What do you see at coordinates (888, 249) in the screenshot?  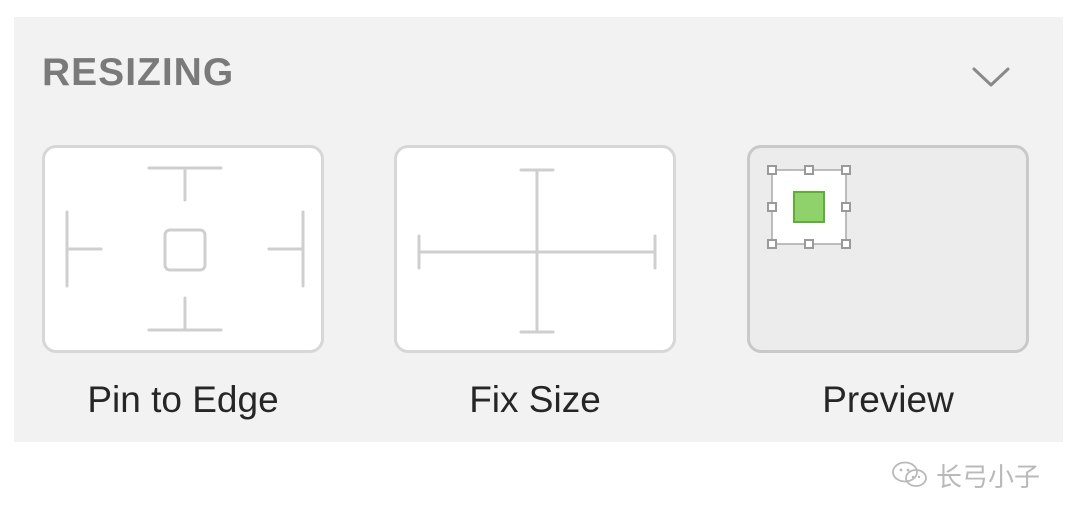 I see `preview-area` at bounding box center [888, 249].